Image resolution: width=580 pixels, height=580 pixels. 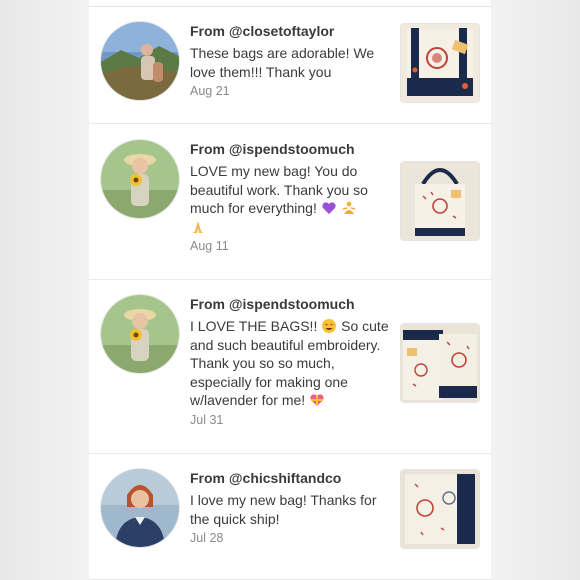 What do you see at coordinates (207, 419) in the screenshot?
I see `review-date: Jul 31` at bounding box center [207, 419].